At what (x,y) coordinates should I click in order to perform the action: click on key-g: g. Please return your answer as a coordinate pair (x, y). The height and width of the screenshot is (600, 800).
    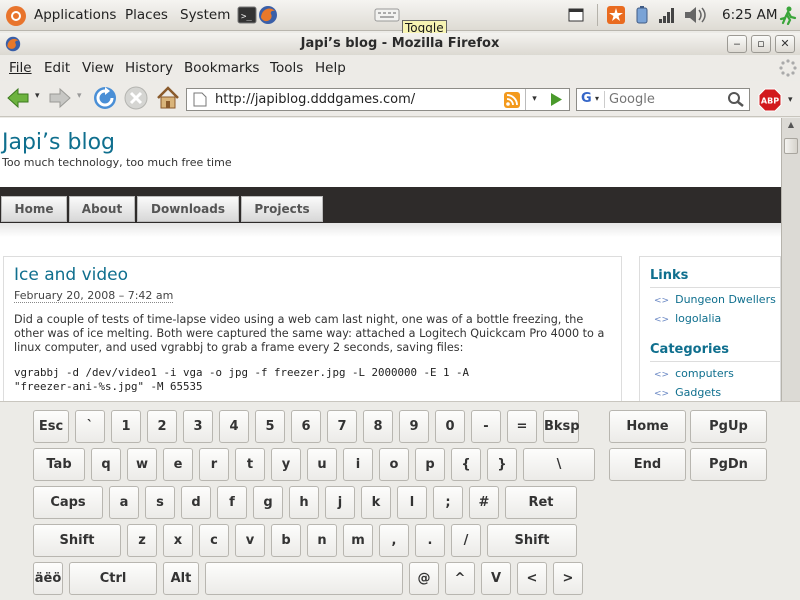
    Looking at the image, I should click on (268, 502).